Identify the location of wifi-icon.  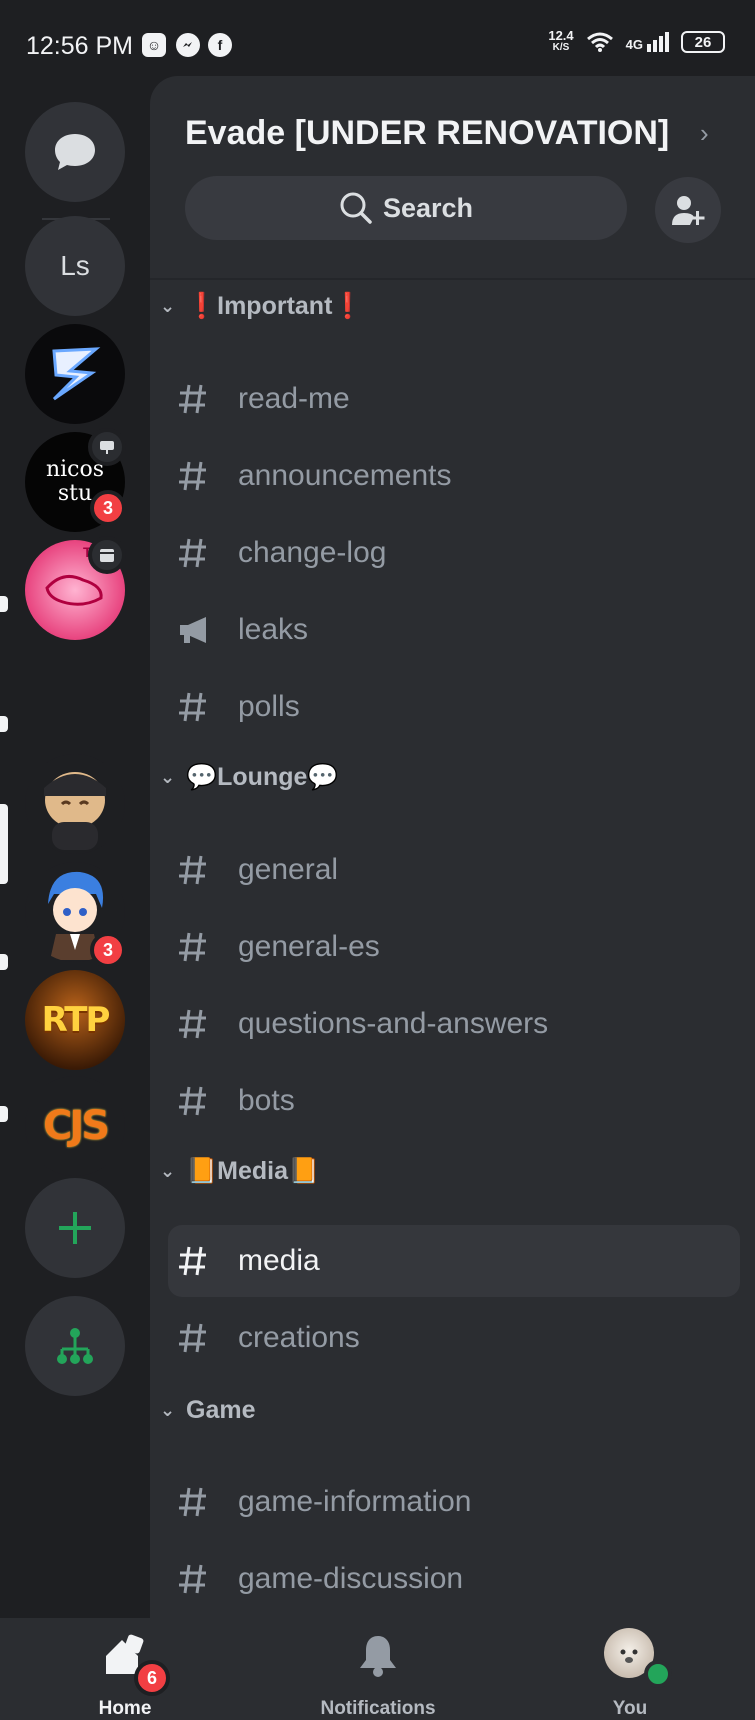
(599, 42).